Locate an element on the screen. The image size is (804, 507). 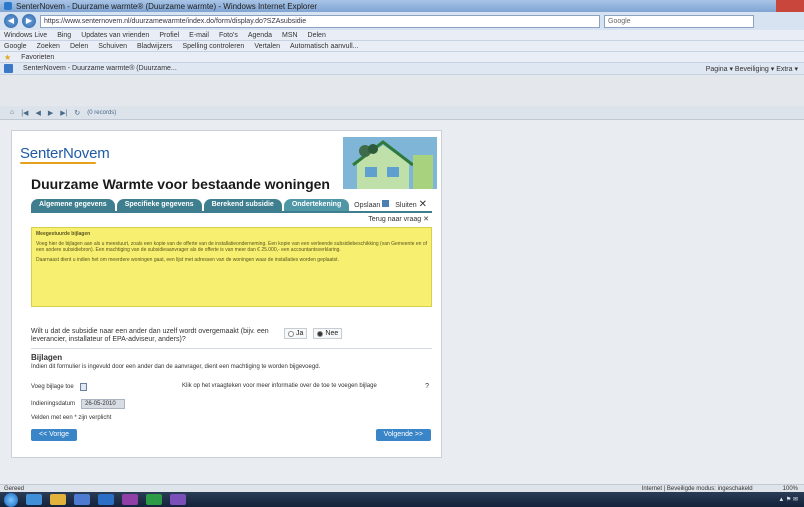
submission-date-field: 26-05-2010 is located at coordinates (103, 404).